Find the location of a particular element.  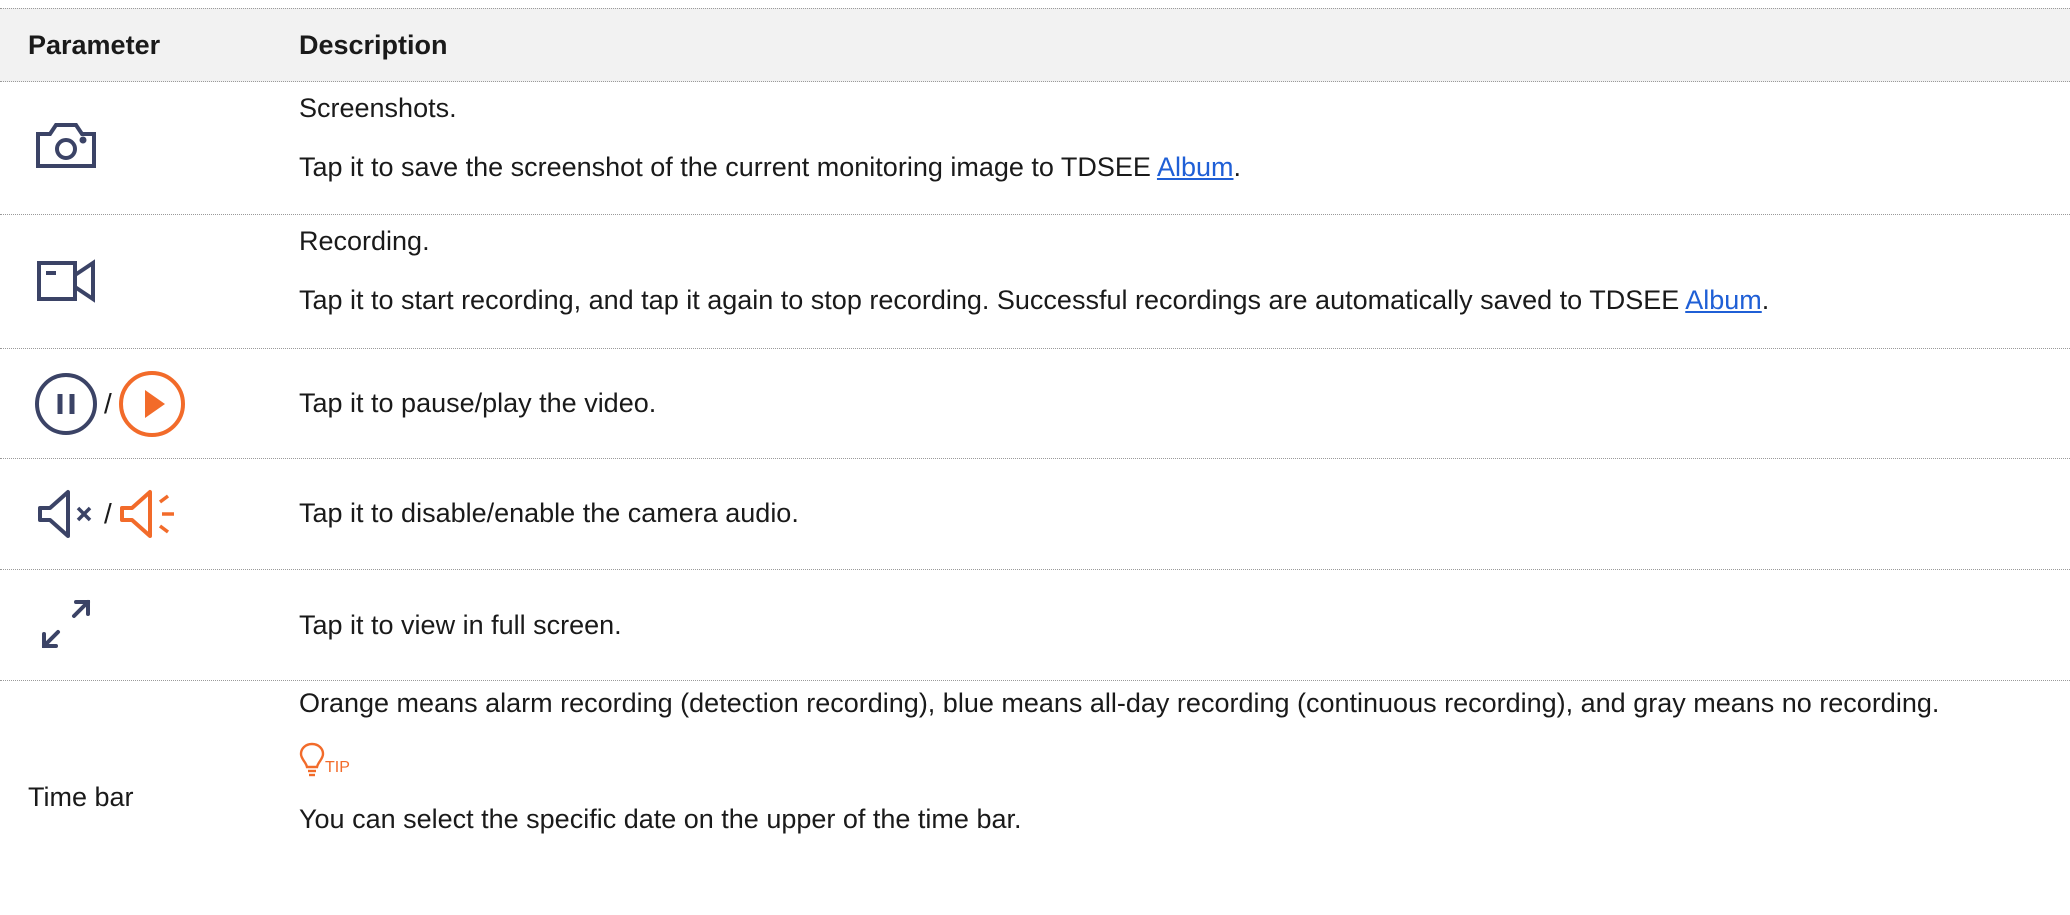

table-header: Parameter Description is located at coordinates (1035, 45).